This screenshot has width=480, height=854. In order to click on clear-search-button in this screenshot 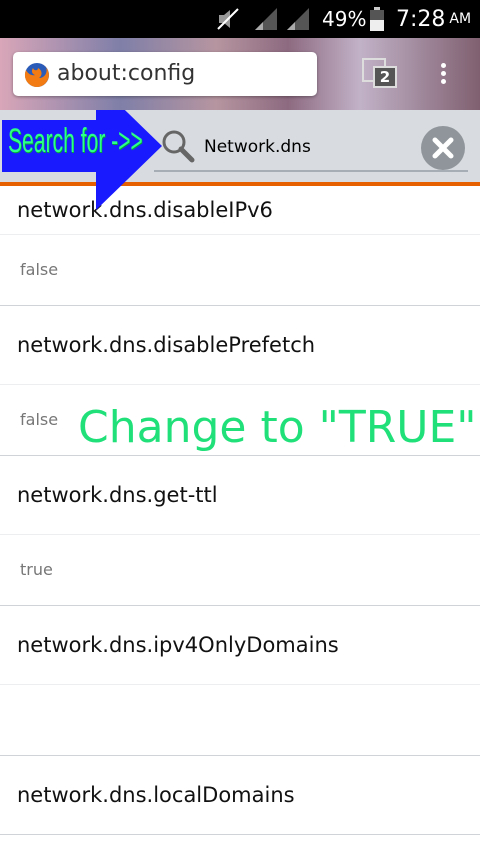, I will do `click(443, 148)`.